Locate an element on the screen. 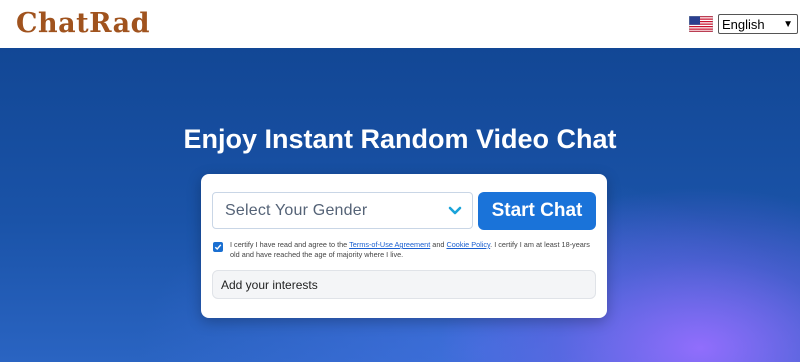 This screenshot has height=362, width=800. top-bar: ChatRad English ▼ is located at coordinates (400, 24).